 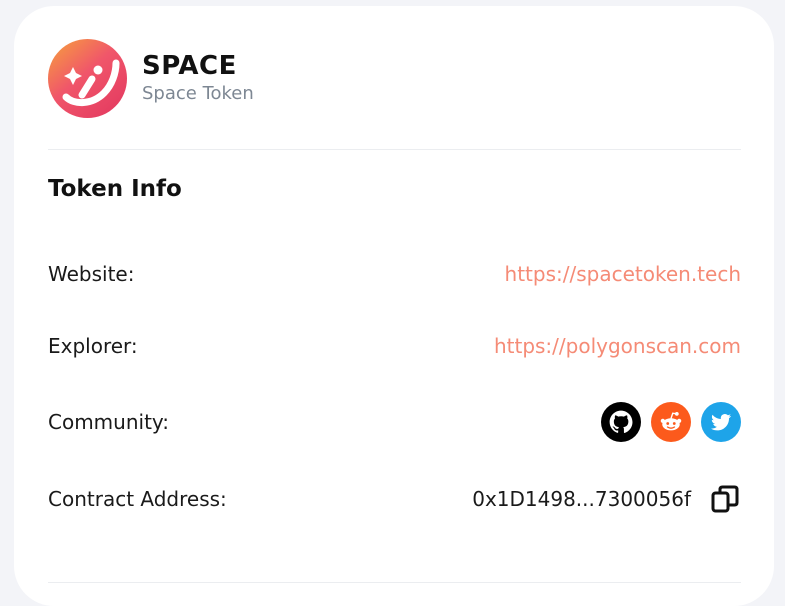 I want to click on reddit-icon, so click(x=671, y=422).